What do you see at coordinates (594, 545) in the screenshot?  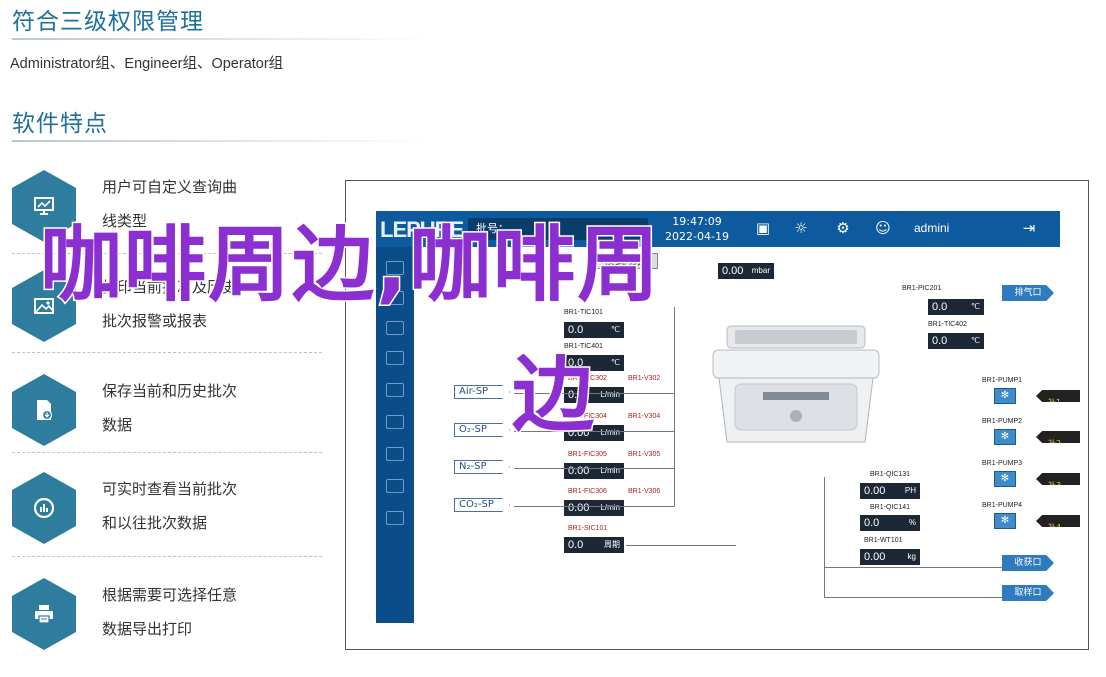 I see `speed-value: 0.0 周期` at bounding box center [594, 545].